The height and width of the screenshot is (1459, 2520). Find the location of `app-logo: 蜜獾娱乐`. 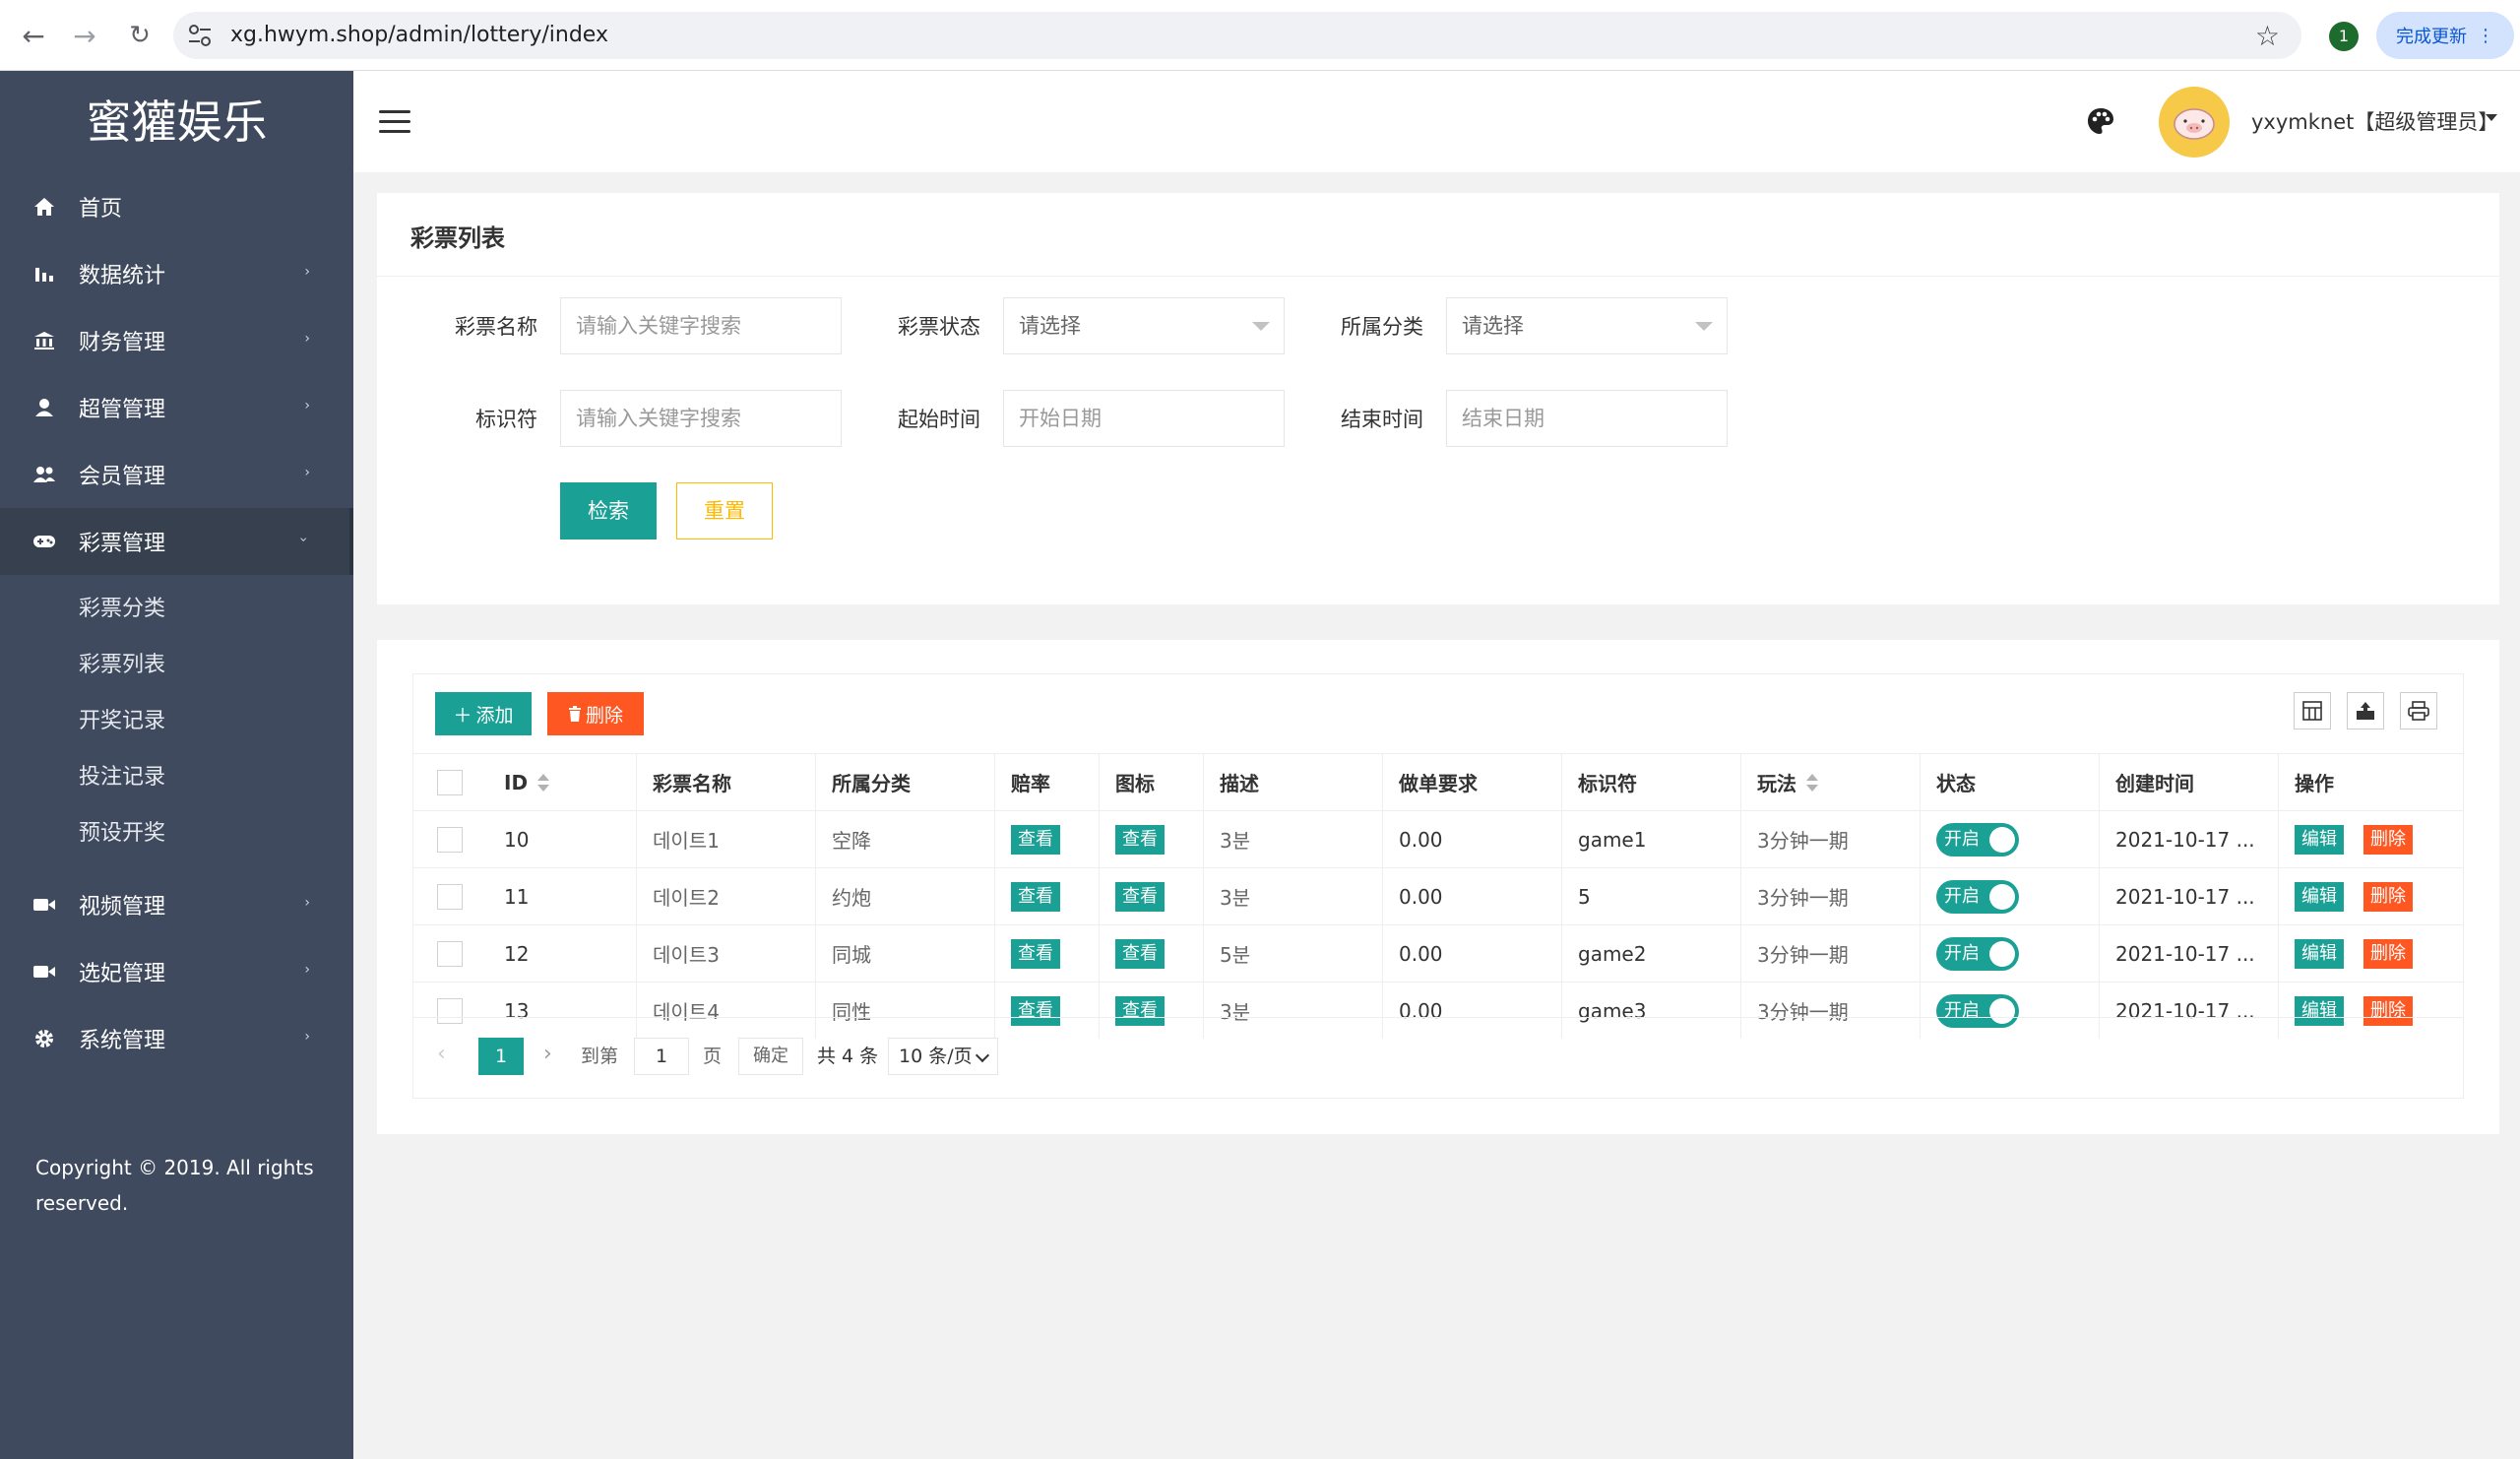

app-logo: 蜜獾娱乐 is located at coordinates (176, 122).